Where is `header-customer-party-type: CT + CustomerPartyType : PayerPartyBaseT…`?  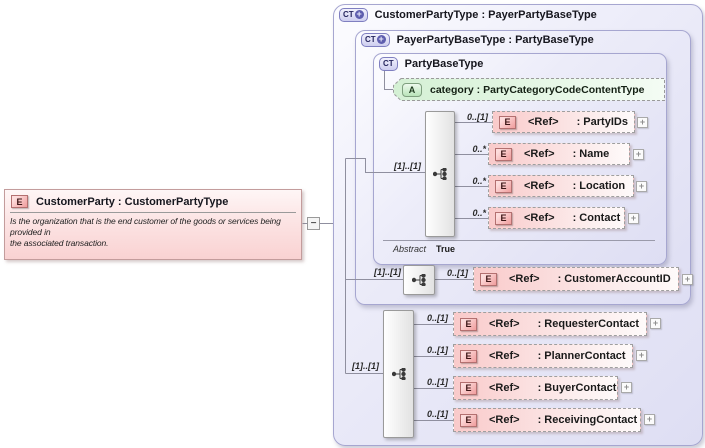 header-customer-party-type: CT + CustomerPartyType : PayerPartyBaseT… is located at coordinates (468, 14).